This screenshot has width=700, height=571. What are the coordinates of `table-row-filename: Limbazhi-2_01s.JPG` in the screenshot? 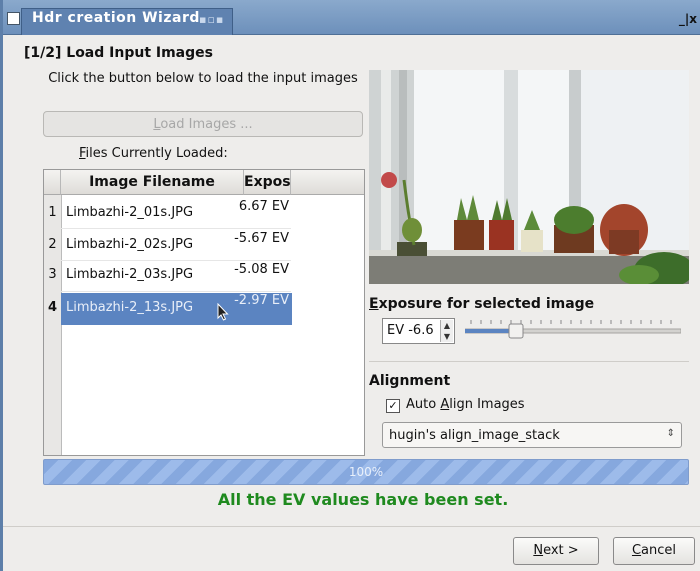 It's located at (129, 212).